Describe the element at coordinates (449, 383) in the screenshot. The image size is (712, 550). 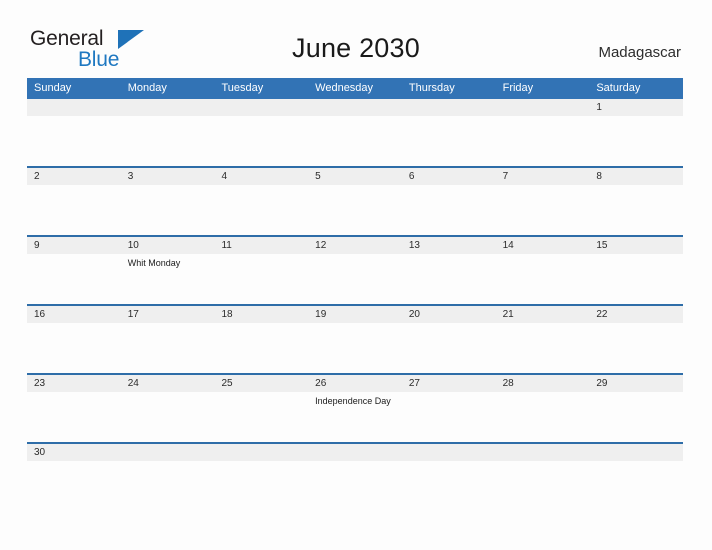
I see `date-number: 27` at that location.